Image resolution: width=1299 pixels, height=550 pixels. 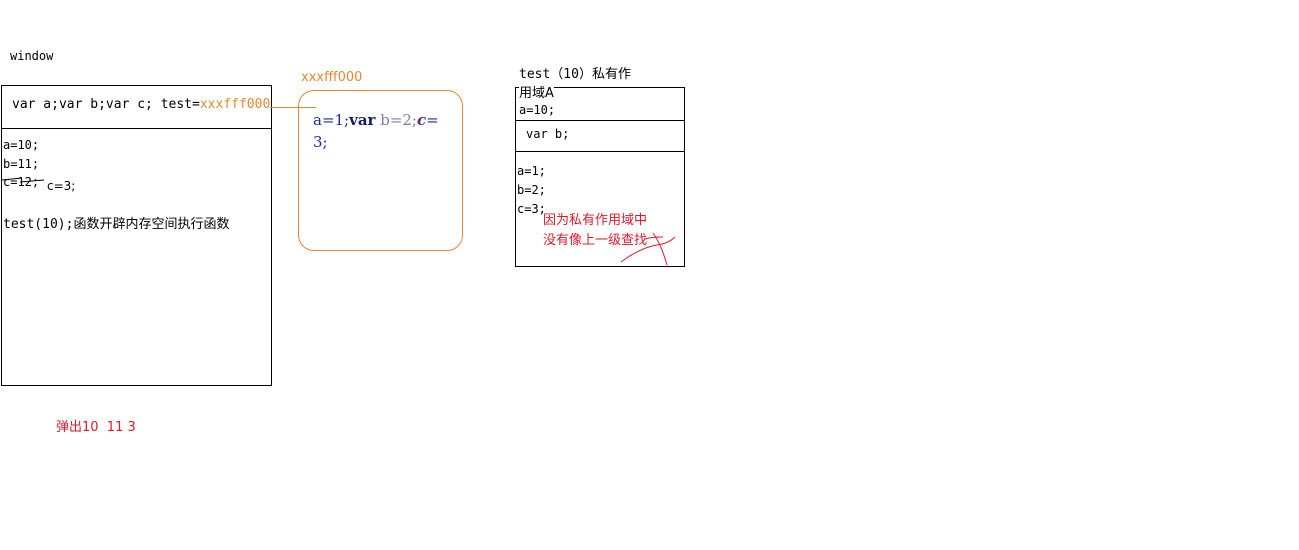 What do you see at coordinates (575, 74) in the screenshot?
I see `scope-title-line1: test（10）私有作` at bounding box center [575, 74].